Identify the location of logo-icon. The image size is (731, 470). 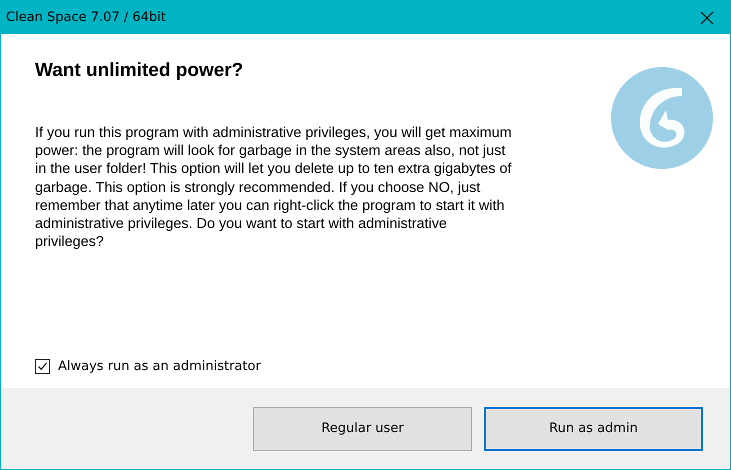
(662, 118).